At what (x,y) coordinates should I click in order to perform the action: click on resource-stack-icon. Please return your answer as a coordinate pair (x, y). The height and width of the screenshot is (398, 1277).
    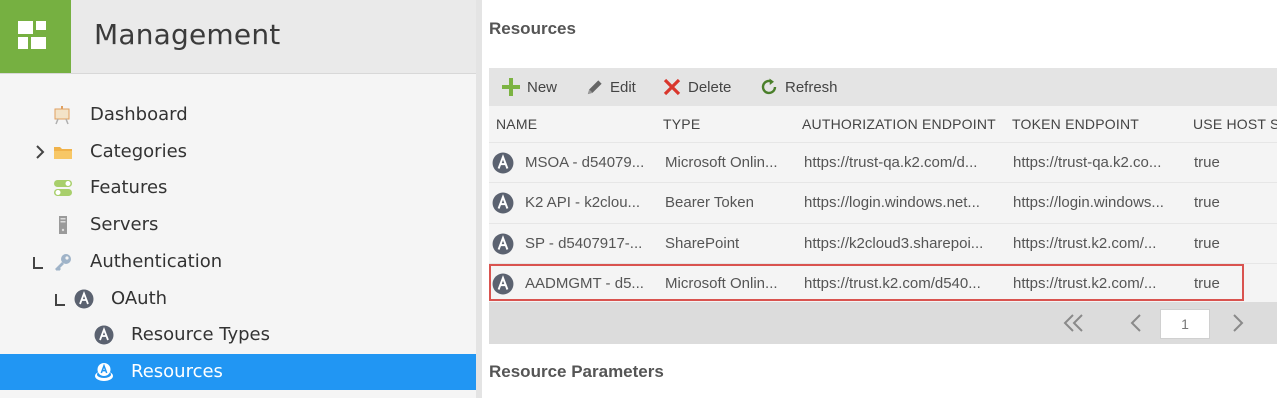
    Looking at the image, I should click on (104, 372).